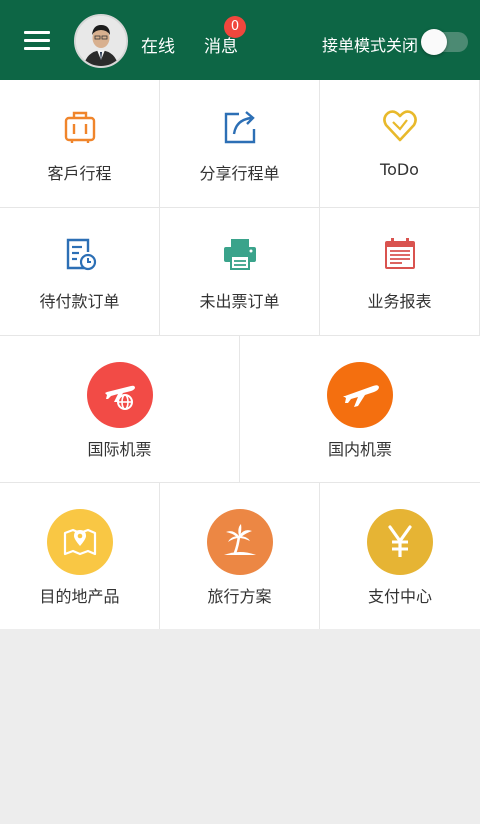  I want to click on grid-item-label: 待付款订单, so click(79, 301).